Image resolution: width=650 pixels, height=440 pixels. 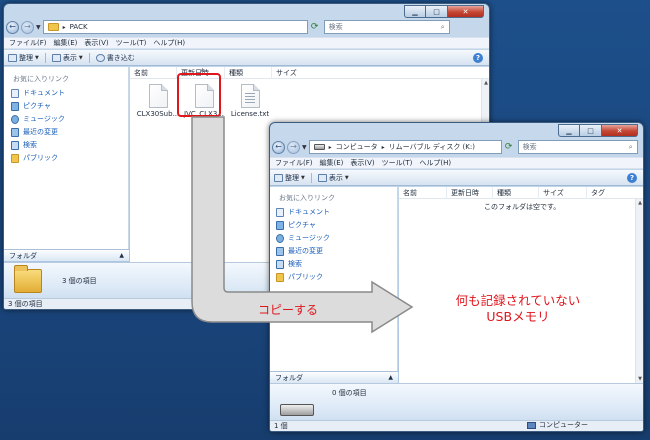 I want to click on usb-memory-note: USBメモリ, so click(x=518, y=316).